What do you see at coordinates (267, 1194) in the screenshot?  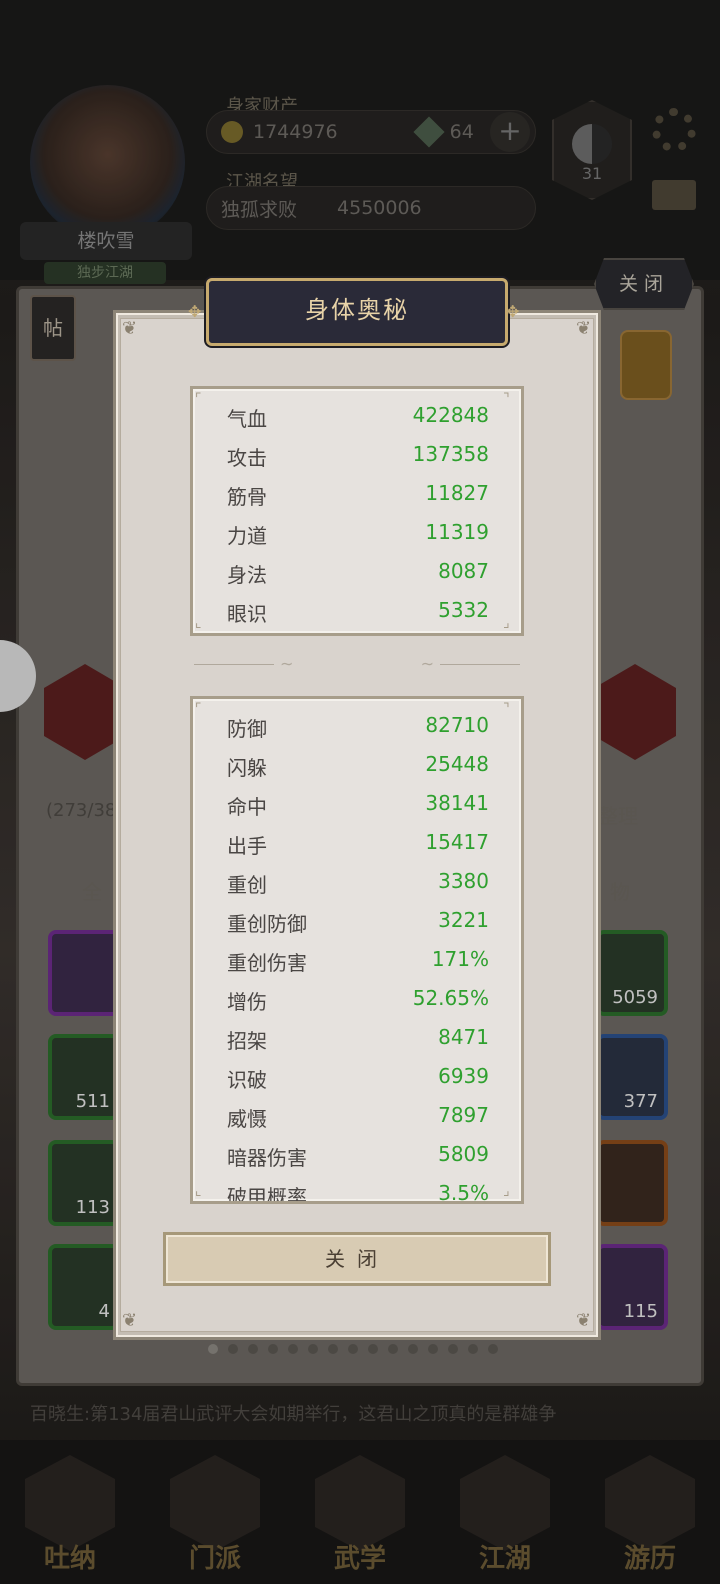 I see `stat-label: 破甲概率` at bounding box center [267, 1194].